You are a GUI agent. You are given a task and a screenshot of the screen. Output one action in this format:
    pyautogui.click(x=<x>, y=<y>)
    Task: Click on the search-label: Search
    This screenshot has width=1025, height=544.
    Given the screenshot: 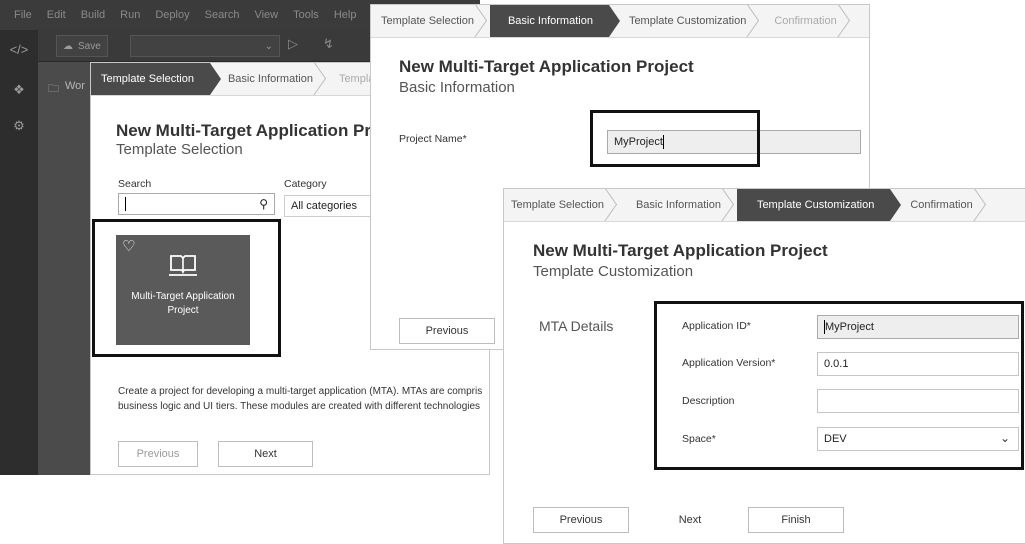 What is the action you would take?
    pyautogui.click(x=135, y=184)
    